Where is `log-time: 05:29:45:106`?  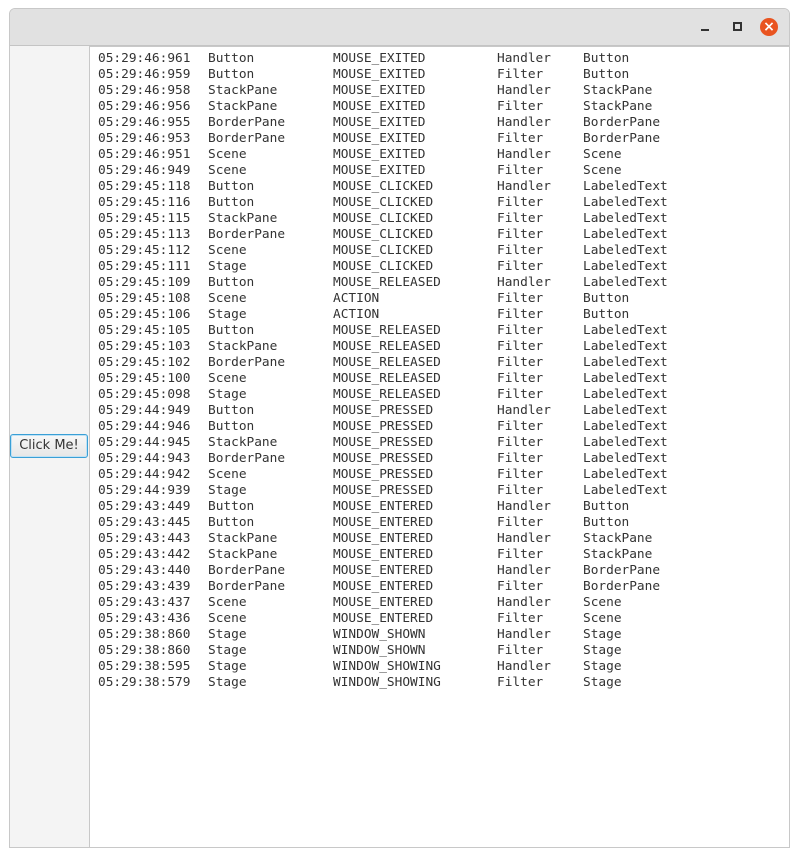 log-time: 05:29:45:106 is located at coordinates (144, 314).